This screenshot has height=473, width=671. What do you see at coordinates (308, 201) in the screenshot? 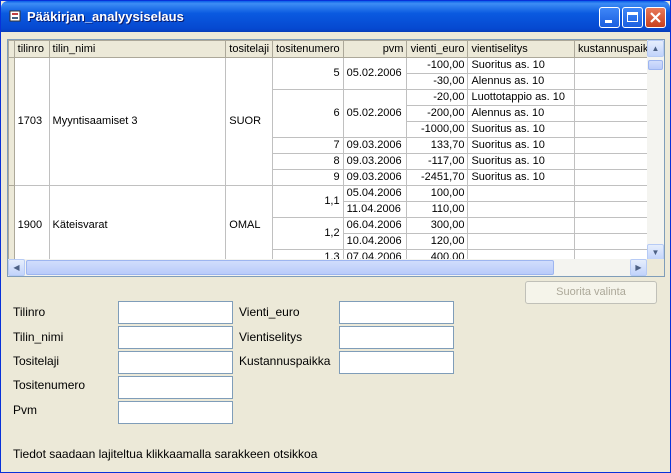
I see `cell-tositenumero: 1,1` at bounding box center [308, 201].